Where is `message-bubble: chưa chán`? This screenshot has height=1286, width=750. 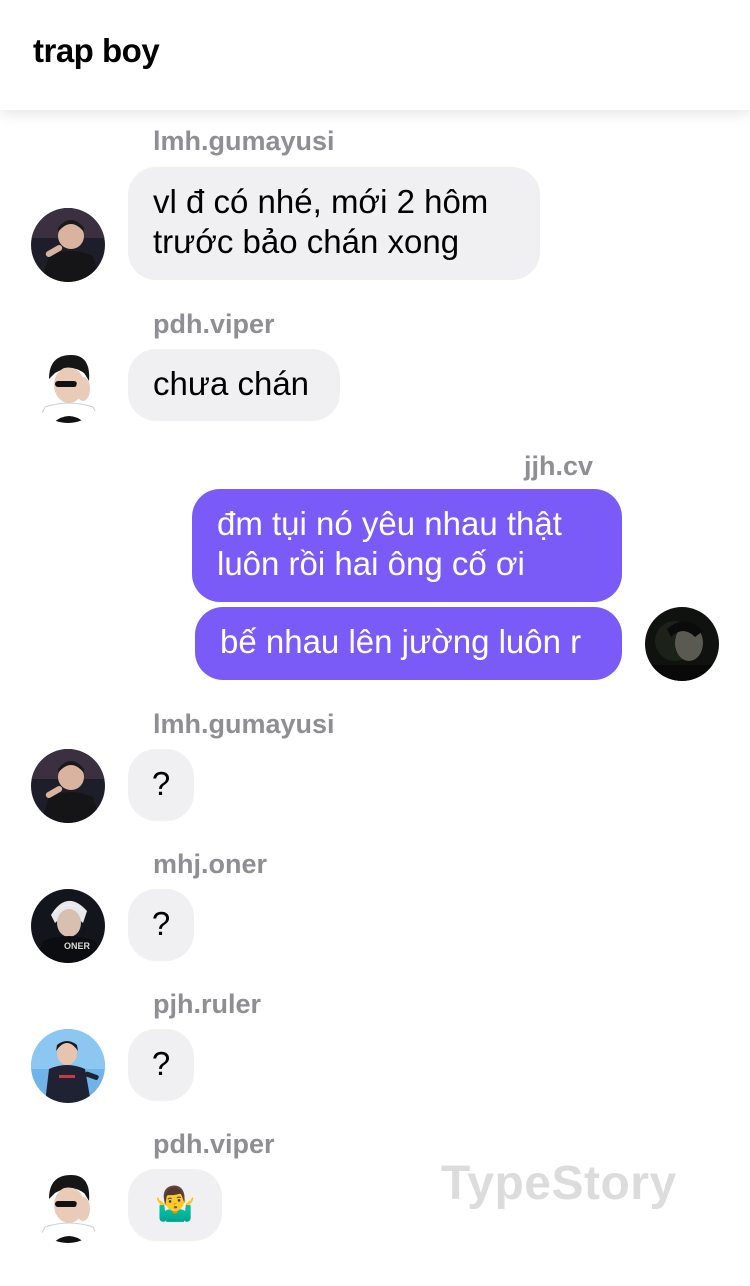
message-bubble: chưa chán is located at coordinates (234, 385).